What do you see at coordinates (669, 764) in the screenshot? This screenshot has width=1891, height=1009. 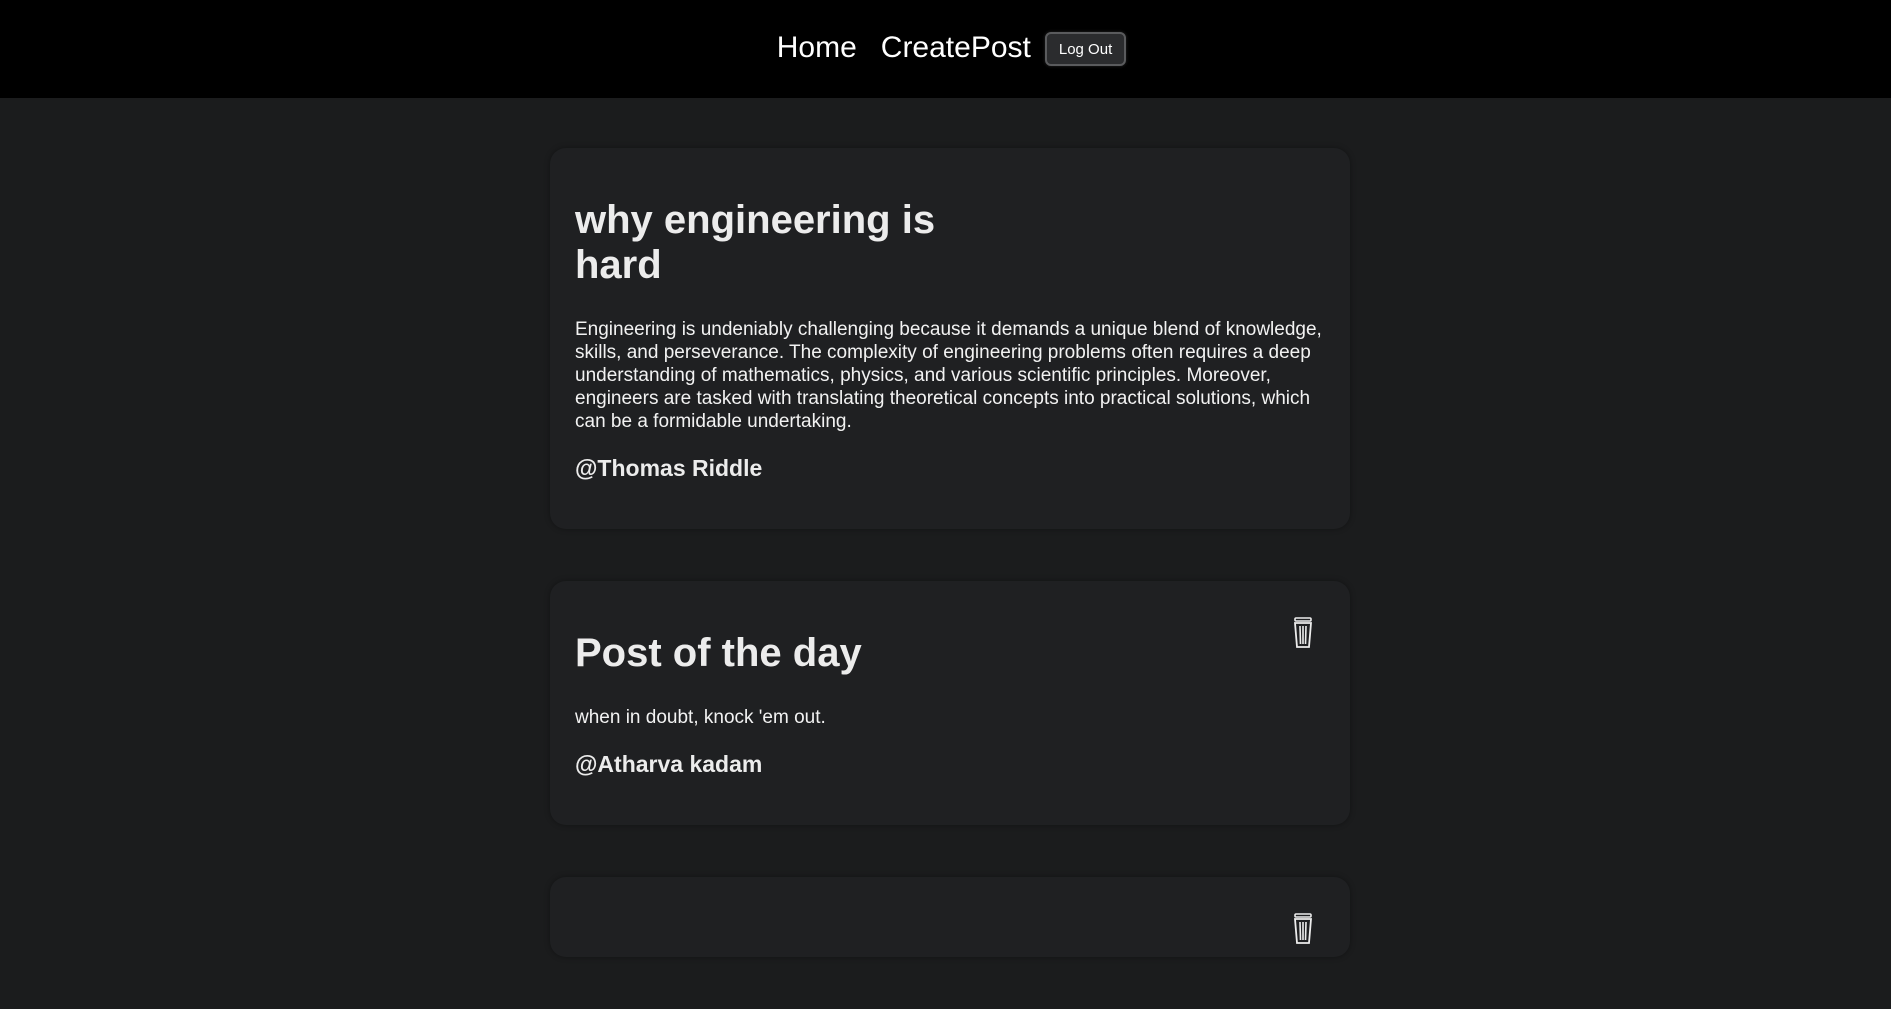 I see `post-author: @Atharva kadam` at bounding box center [669, 764].